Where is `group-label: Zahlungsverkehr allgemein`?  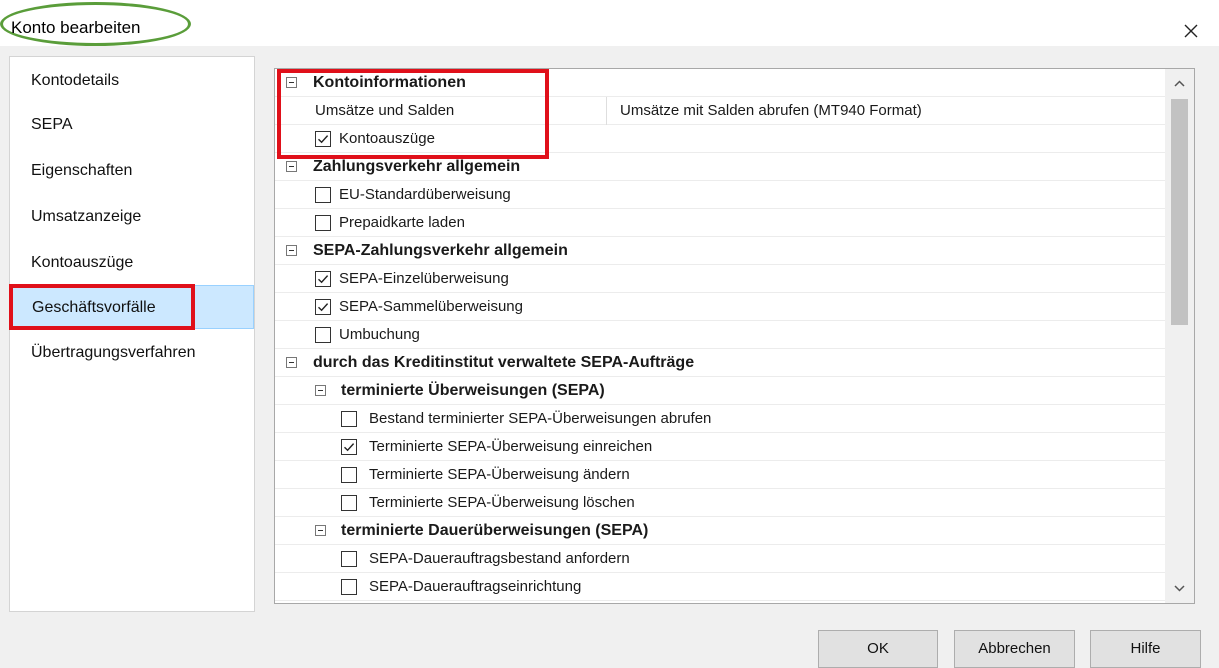 group-label: Zahlungsverkehr allgemein is located at coordinates (417, 166).